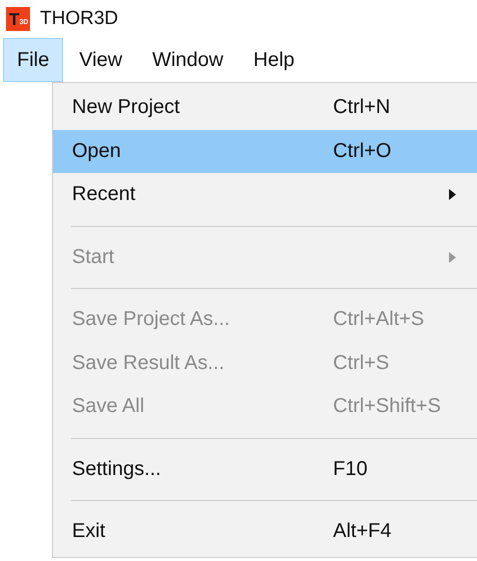  What do you see at coordinates (79, 19) in the screenshot?
I see `window-title: THOR3D` at bounding box center [79, 19].